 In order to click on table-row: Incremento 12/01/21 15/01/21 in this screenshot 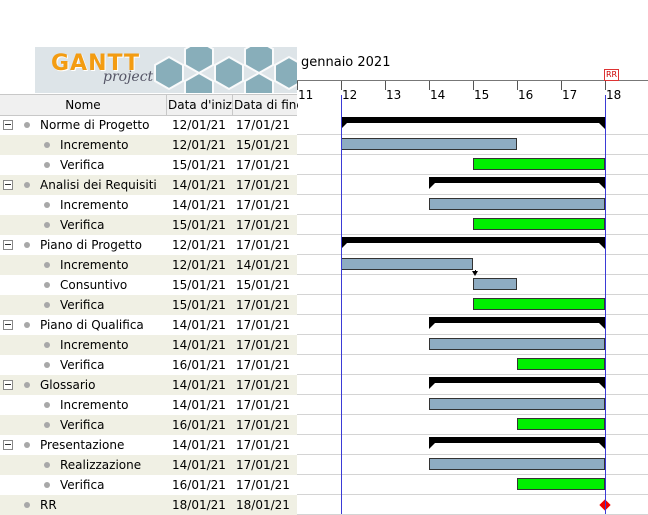, I will do `click(148, 145)`.